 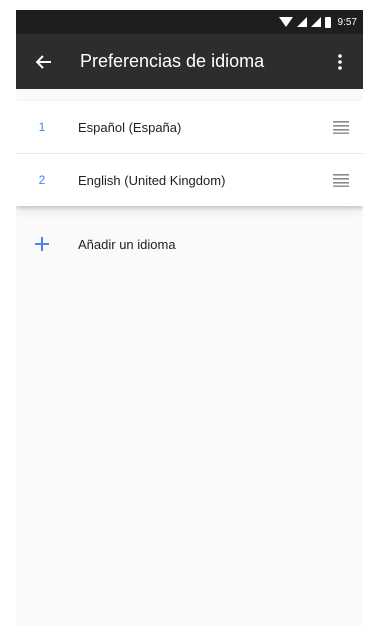 I want to click on app-bar: Preferencias de idioma, so click(x=189, y=61).